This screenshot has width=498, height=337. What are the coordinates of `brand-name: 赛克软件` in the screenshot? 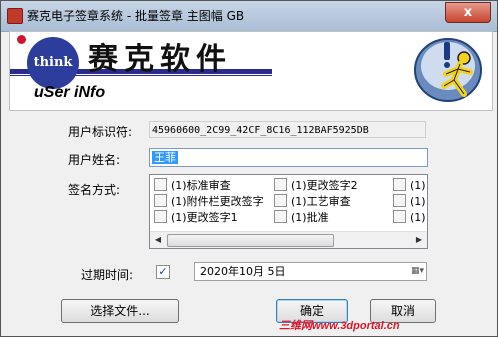 It's located at (160, 59).